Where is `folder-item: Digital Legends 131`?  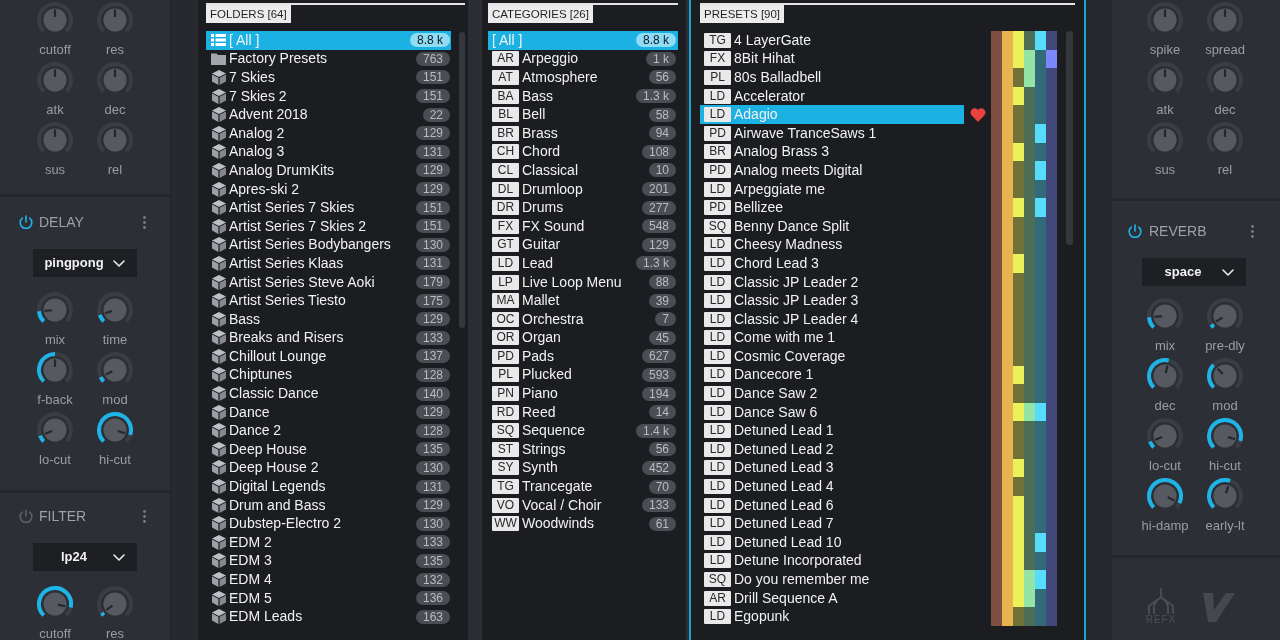 folder-item: Digital Legends 131 is located at coordinates (328, 486).